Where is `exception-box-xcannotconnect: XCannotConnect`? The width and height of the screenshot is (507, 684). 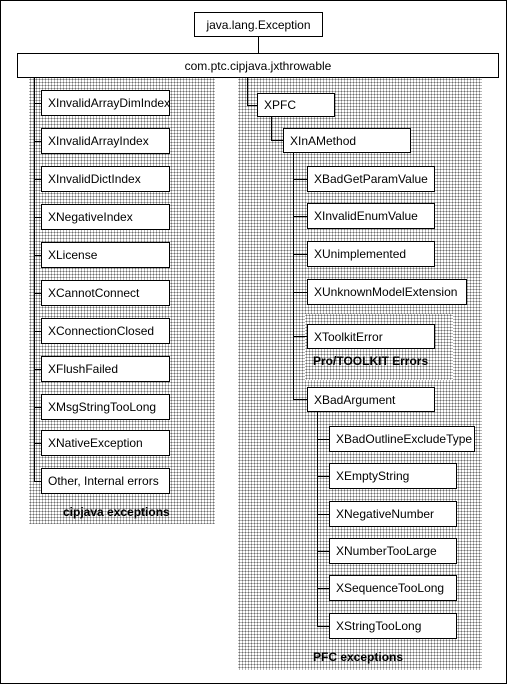
exception-box-xcannotconnect: XCannotConnect is located at coordinates (105, 293).